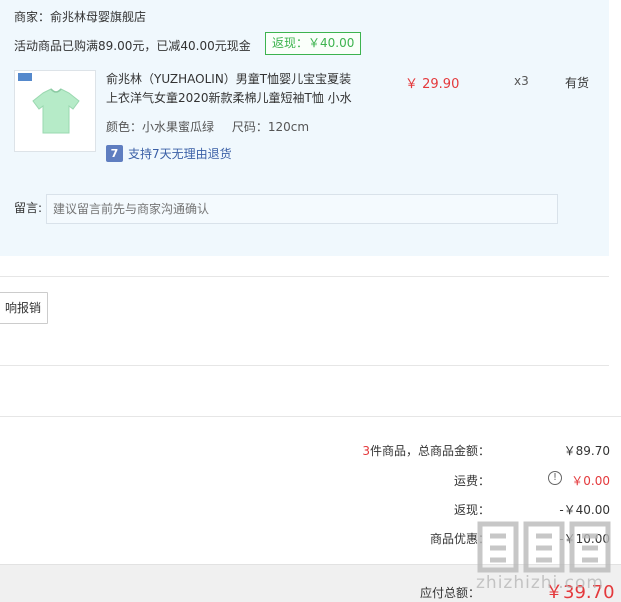 This screenshot has width=621, height=602. I want to click on product-thumbnail, so click(55, 111).